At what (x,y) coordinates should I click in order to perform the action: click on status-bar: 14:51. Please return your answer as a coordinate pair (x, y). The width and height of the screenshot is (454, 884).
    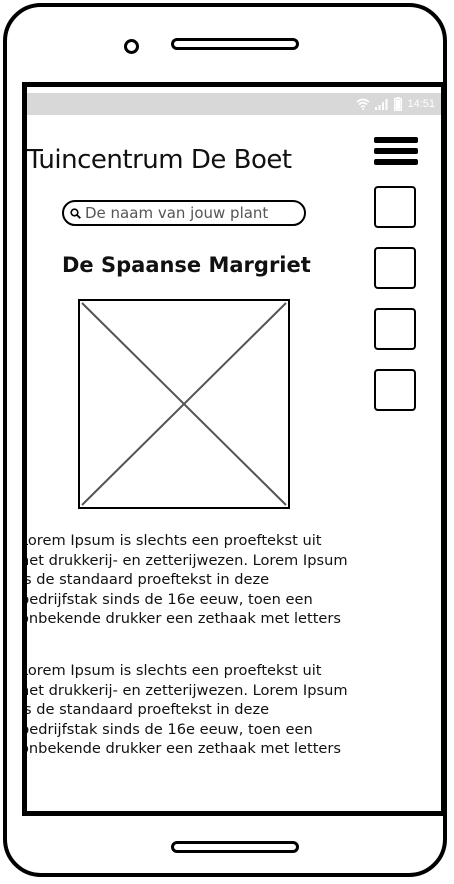
    Looking at the image, I should click on (234, 104).